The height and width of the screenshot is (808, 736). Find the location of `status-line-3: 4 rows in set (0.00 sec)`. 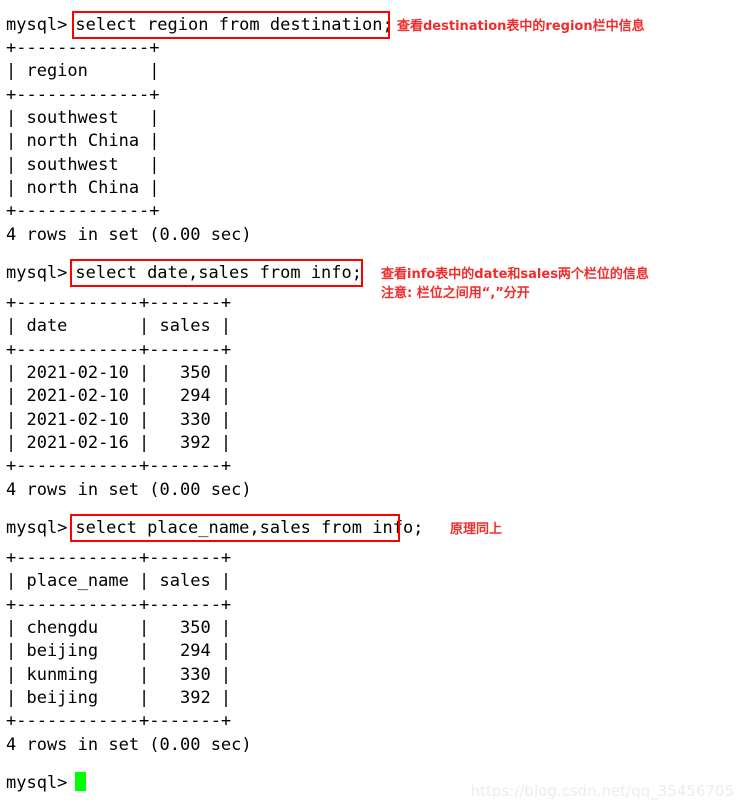

status-line-3: 4 rows in set (0.00 sec) is located at coordinates (129, 745).